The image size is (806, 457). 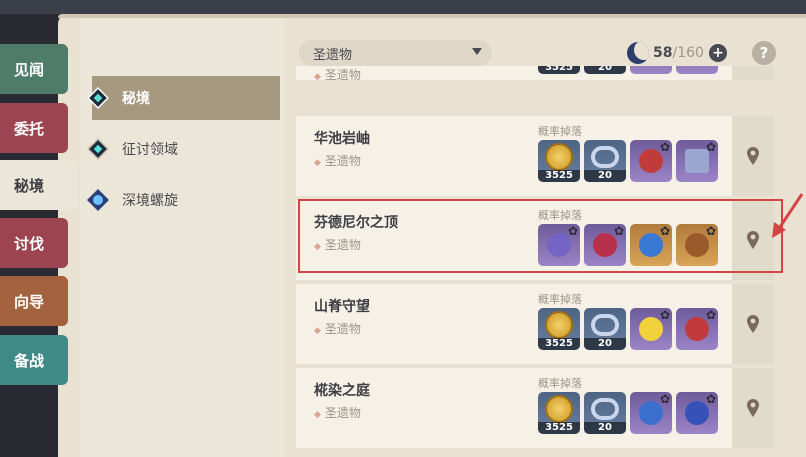 What do you see at coordinates (29, 69) in the screenshot?
I see `tab-label: 见闻` at bounding box center [29, 69].